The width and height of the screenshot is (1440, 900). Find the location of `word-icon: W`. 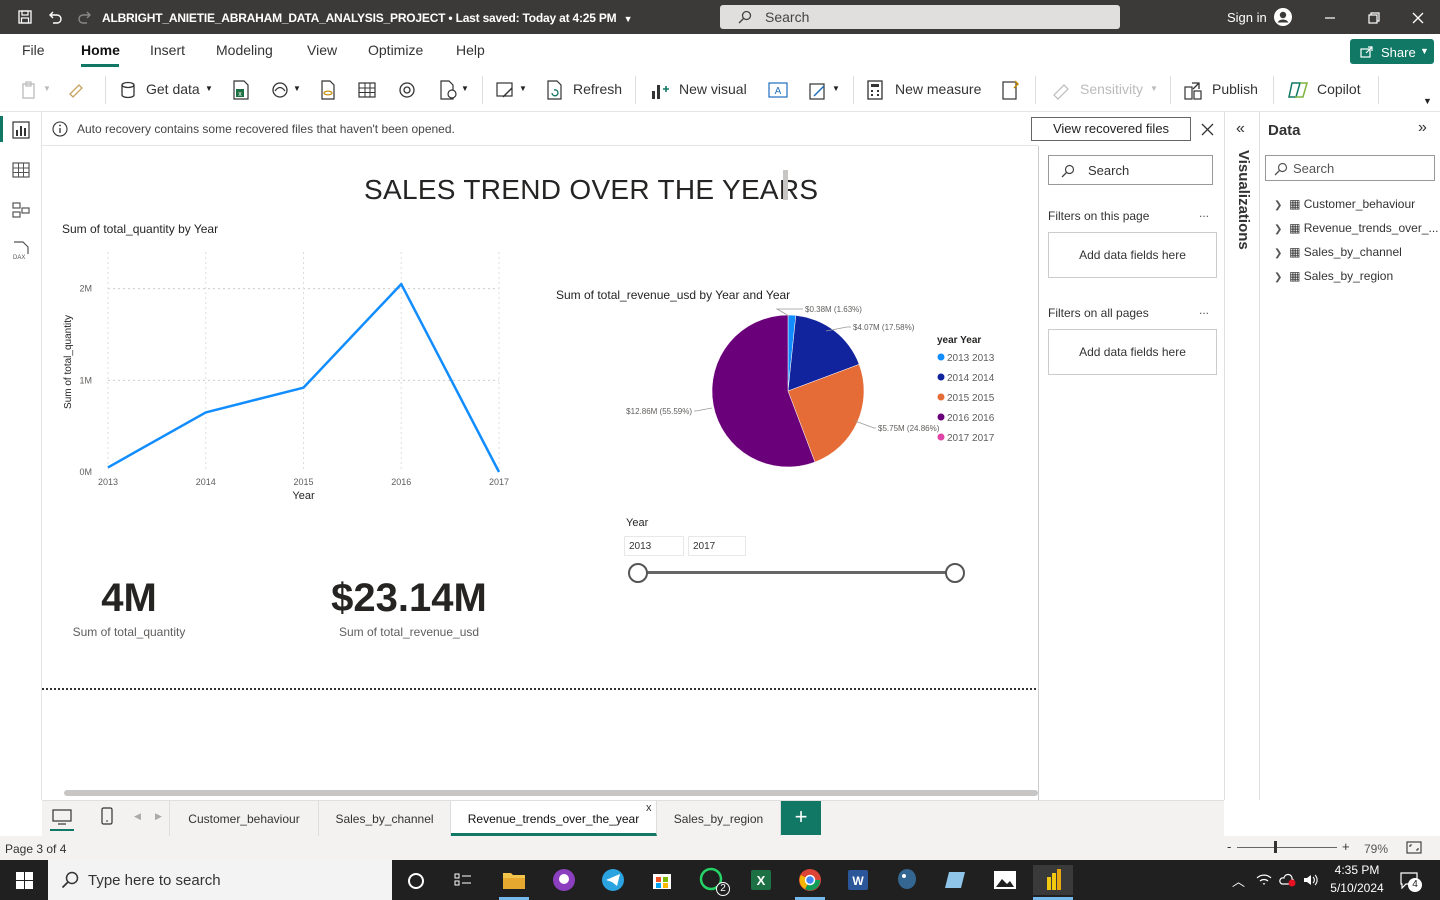

word-icon: W is located at coordinates (858, 880).